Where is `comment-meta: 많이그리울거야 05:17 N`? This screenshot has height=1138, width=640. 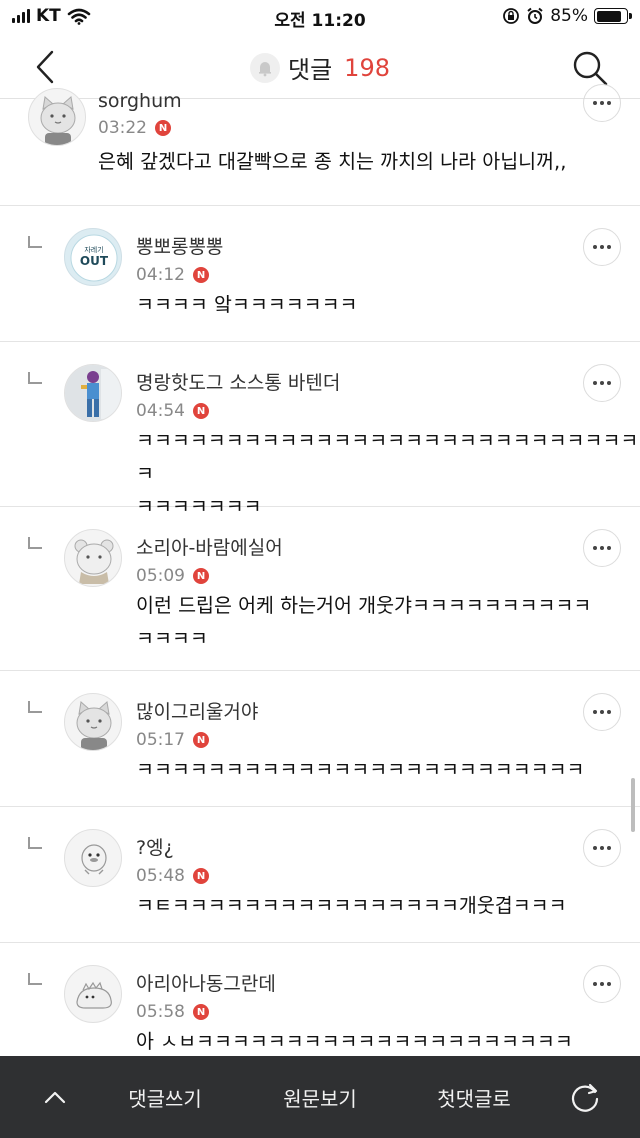 comment-meta: 많이그리울거야 05:17 N is located at coordinates (197, 723).